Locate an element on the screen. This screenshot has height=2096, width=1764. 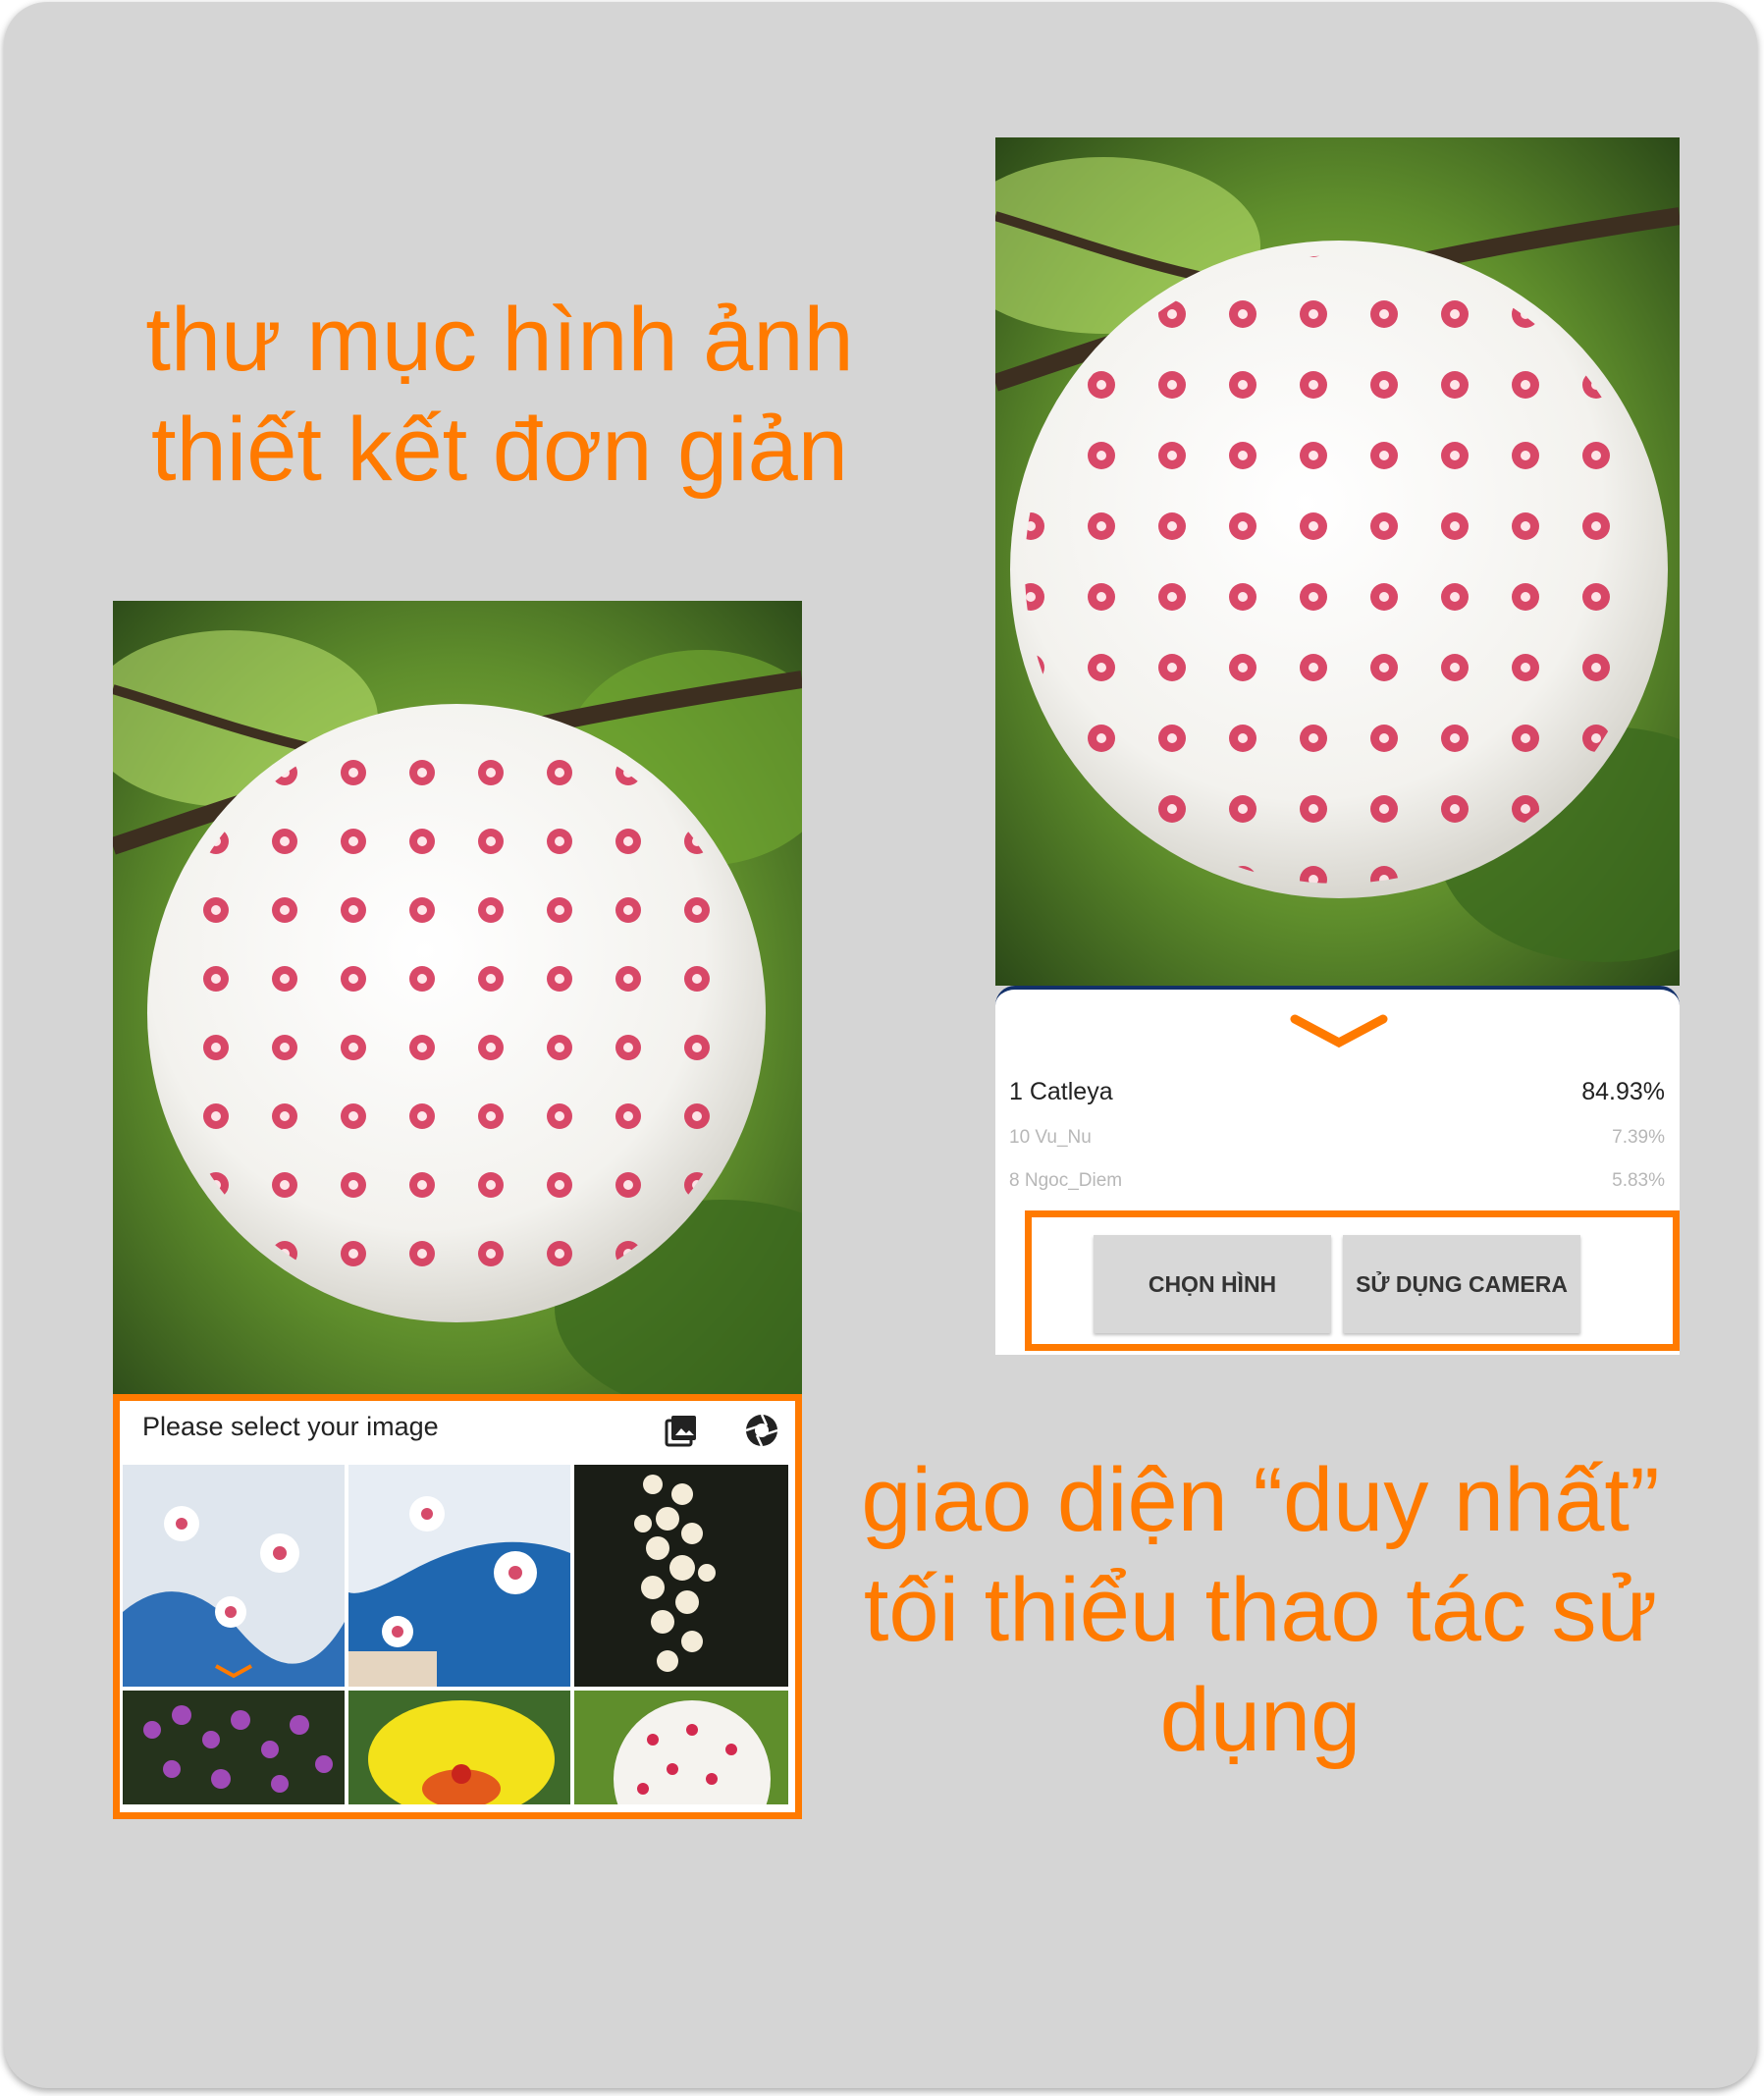
use-camera-button: SỬ DỤNG CAMERA is located at coordinates (1461, 1284).